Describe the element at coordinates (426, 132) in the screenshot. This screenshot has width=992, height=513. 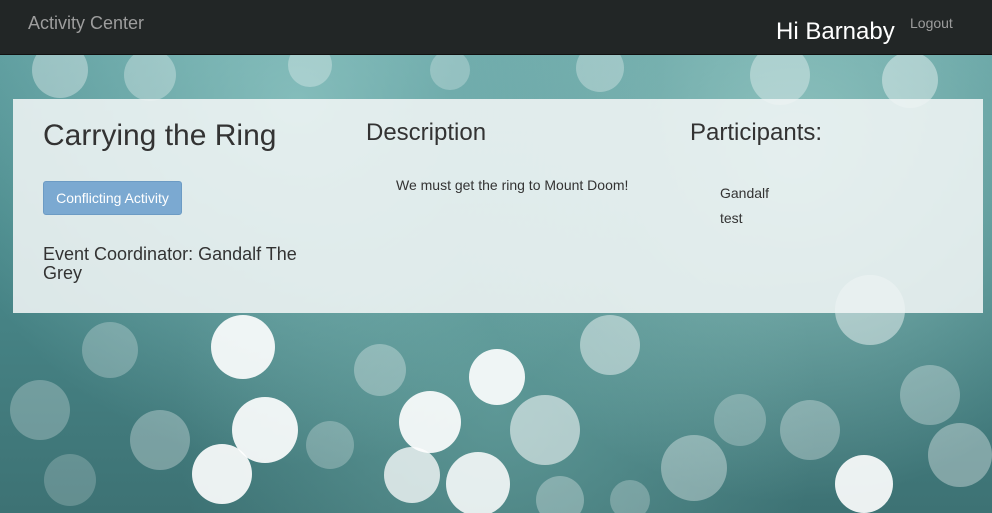
I see `description-heading: Description` at that location.